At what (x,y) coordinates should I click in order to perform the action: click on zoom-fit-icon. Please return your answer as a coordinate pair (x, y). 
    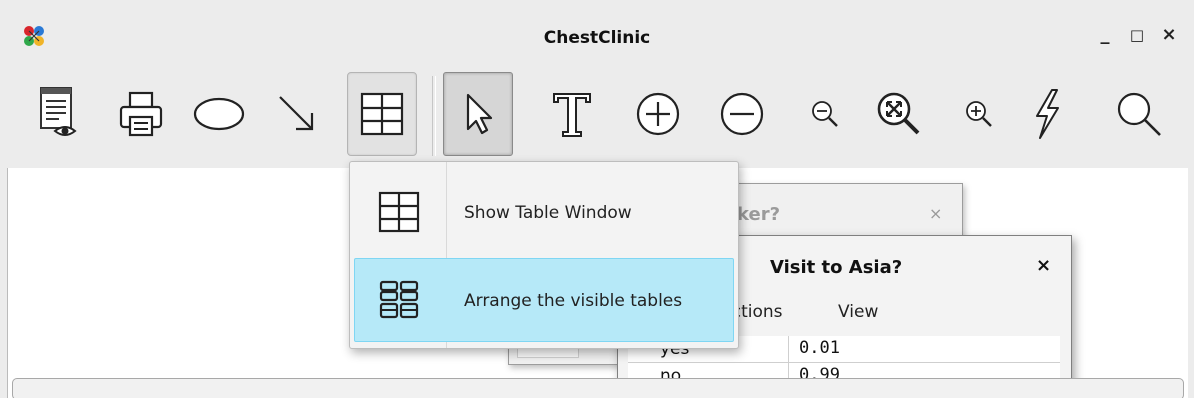
    Looking at the image, I should click on (898, 113).